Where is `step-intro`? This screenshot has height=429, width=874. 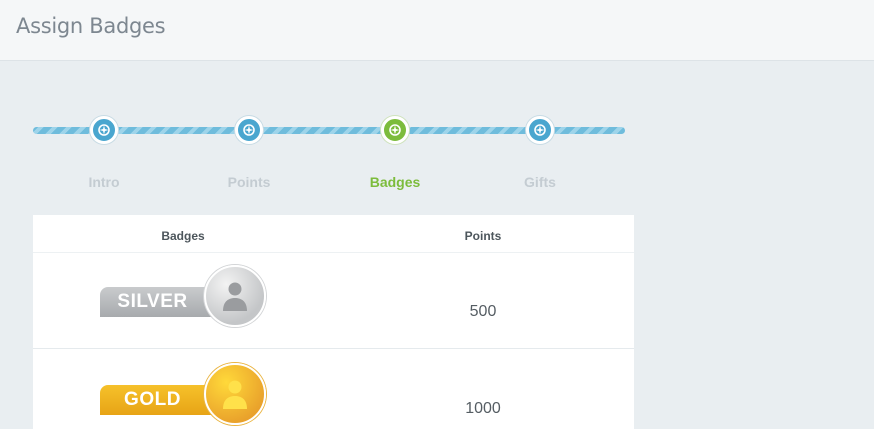 step-intro is located at coordinates (104, 130).